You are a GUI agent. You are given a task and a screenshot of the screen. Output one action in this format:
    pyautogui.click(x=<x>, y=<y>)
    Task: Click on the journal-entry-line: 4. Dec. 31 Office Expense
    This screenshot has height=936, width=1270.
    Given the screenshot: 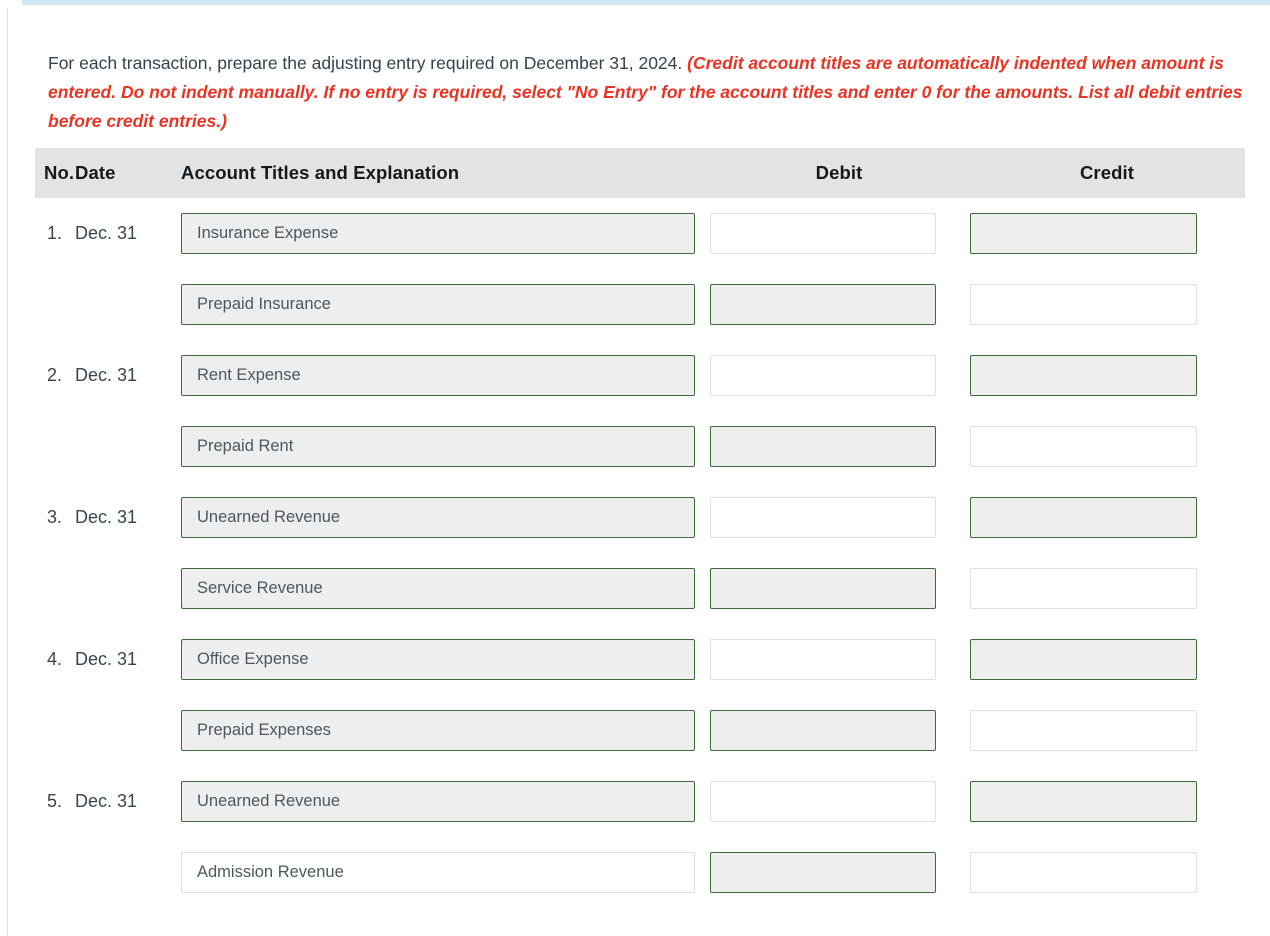 What is the action you would take?
    pyautogui.click(x=640, y=659)
    